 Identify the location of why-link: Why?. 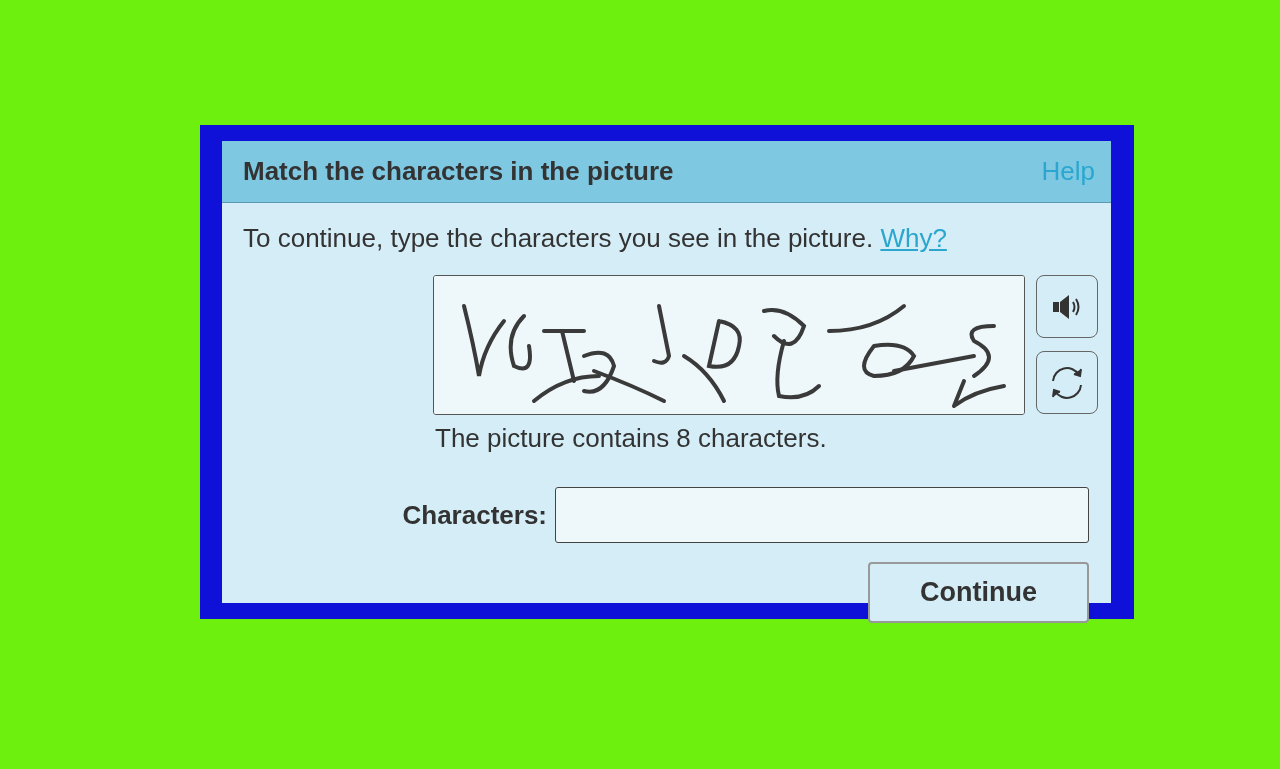
(913, 238).